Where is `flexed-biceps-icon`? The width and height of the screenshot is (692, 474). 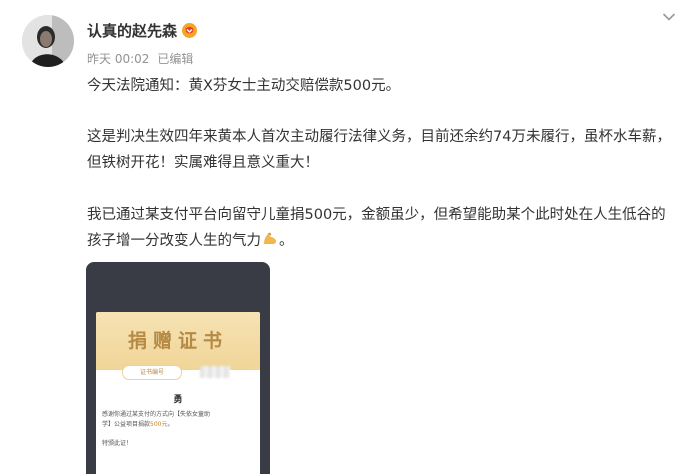
flexed-biceps-icon is located at coordinates (270, 239).